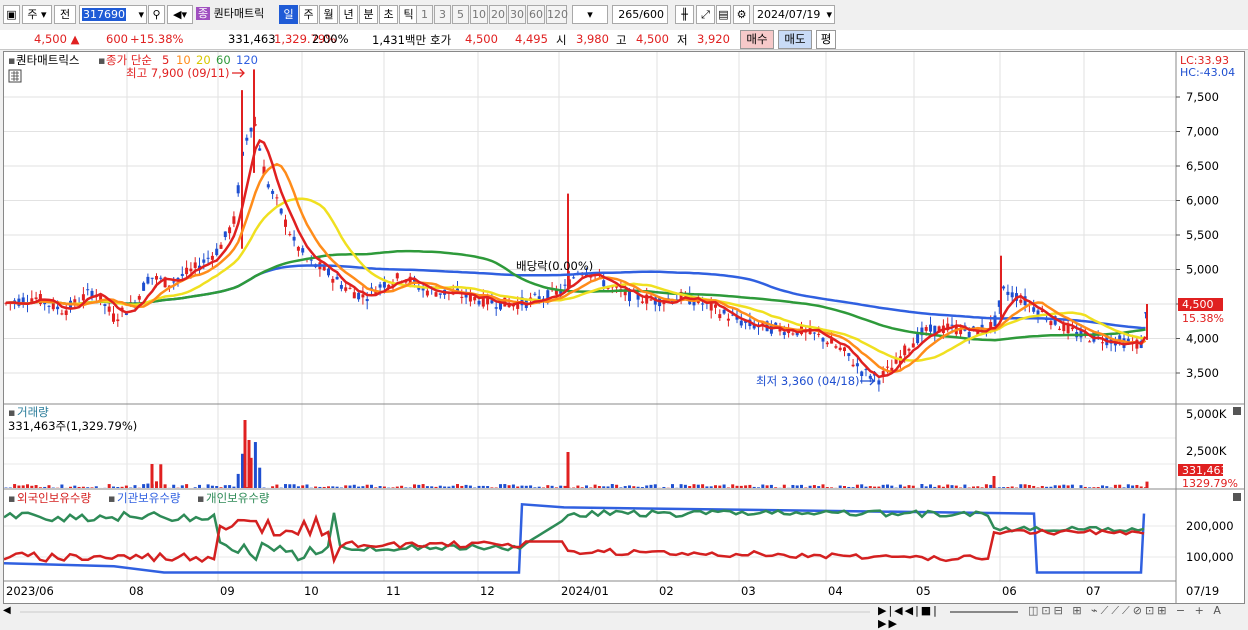  What do you see at coordinates (666, 591) in the screenshot?
I see `x-tick-label-7: 02` at bounding box center [666, 591].